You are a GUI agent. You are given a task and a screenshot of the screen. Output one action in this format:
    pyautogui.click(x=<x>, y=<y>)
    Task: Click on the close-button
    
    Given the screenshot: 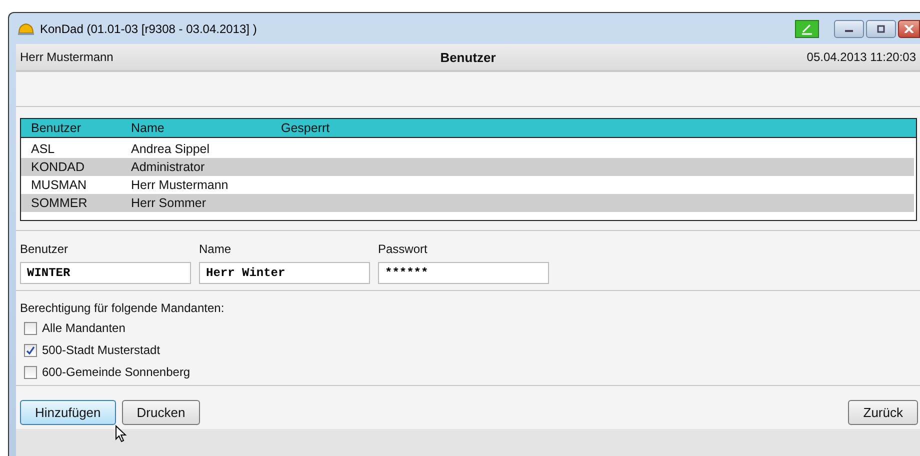 What is the action you would take?
    pyautogui.click(x=909, y=29)
    